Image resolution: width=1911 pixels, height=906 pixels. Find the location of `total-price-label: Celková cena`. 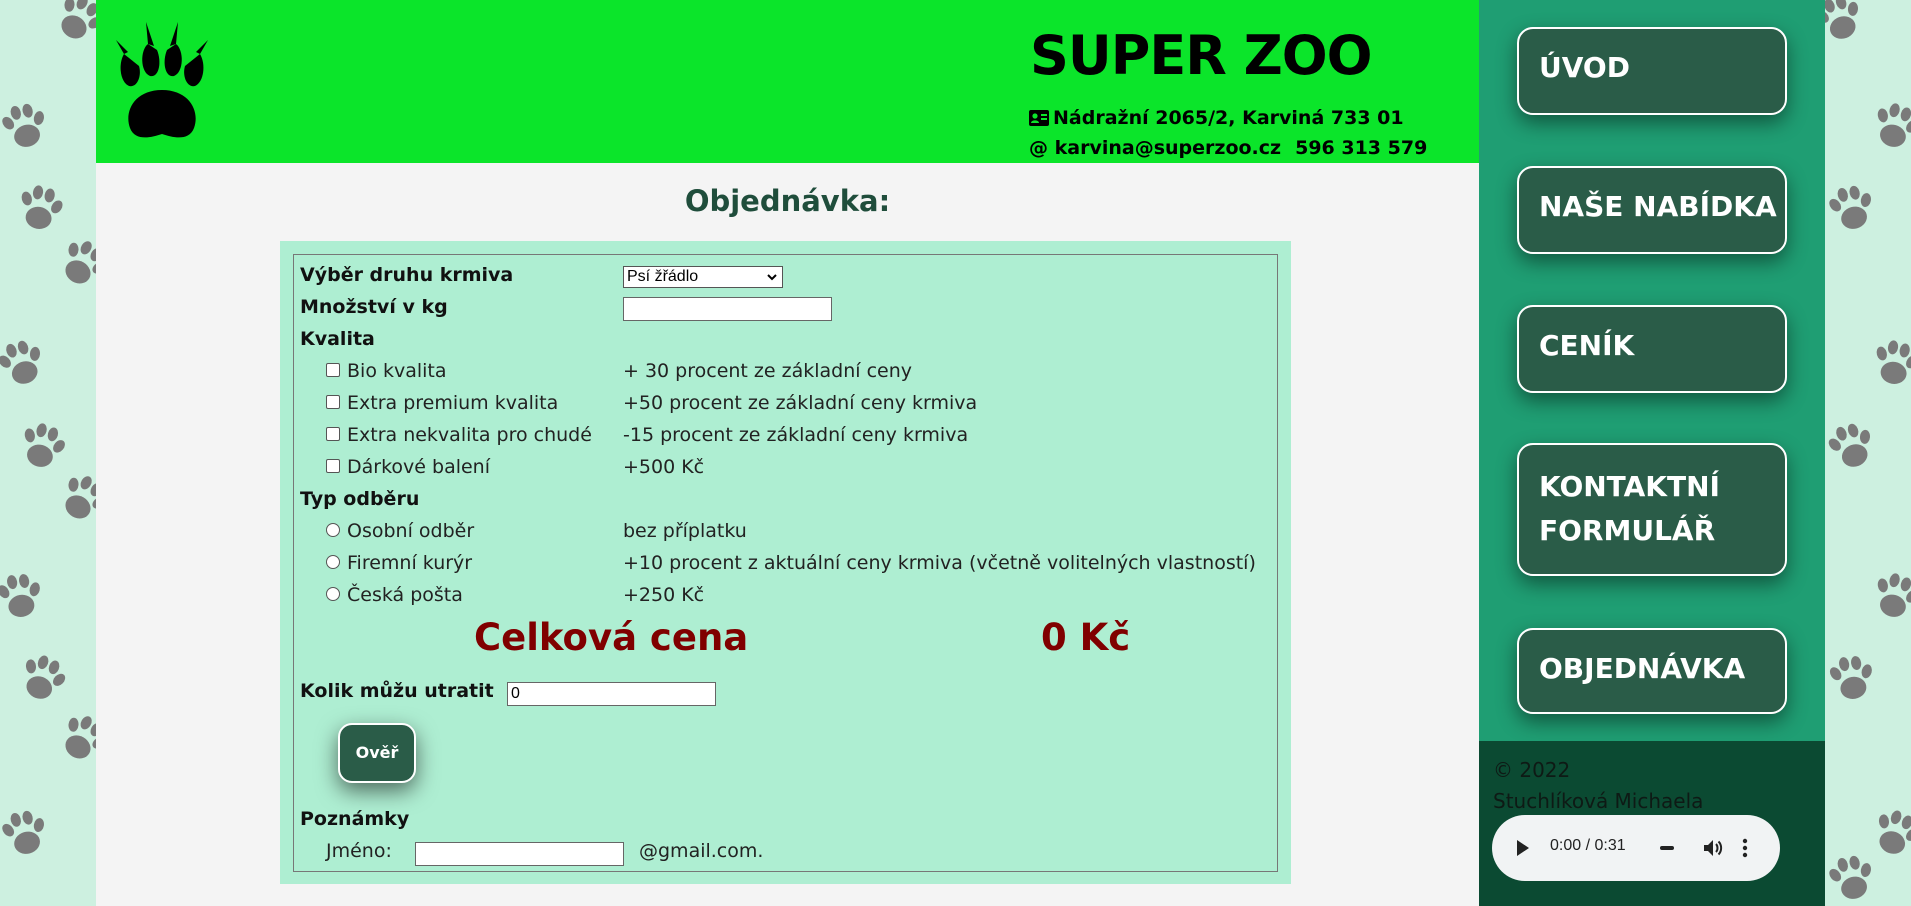

total-price-label: Celková cena is located at coordinates (611, 637).